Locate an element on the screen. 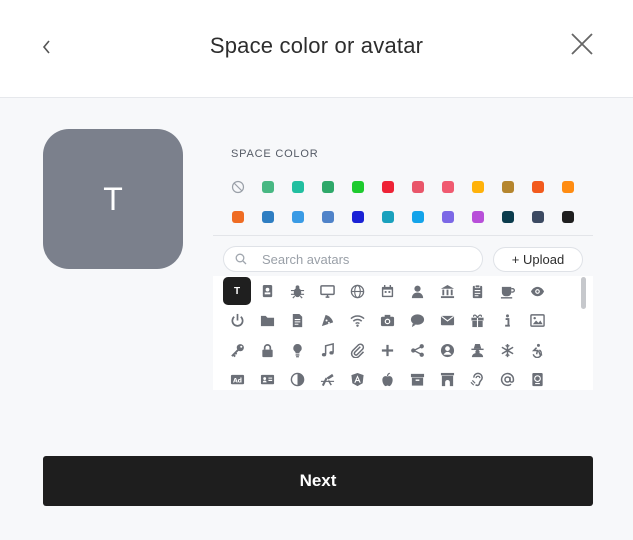 Image resolution: width=633 pixels, height=540 pixels. mail-icon is located at coordinates (447, 320).